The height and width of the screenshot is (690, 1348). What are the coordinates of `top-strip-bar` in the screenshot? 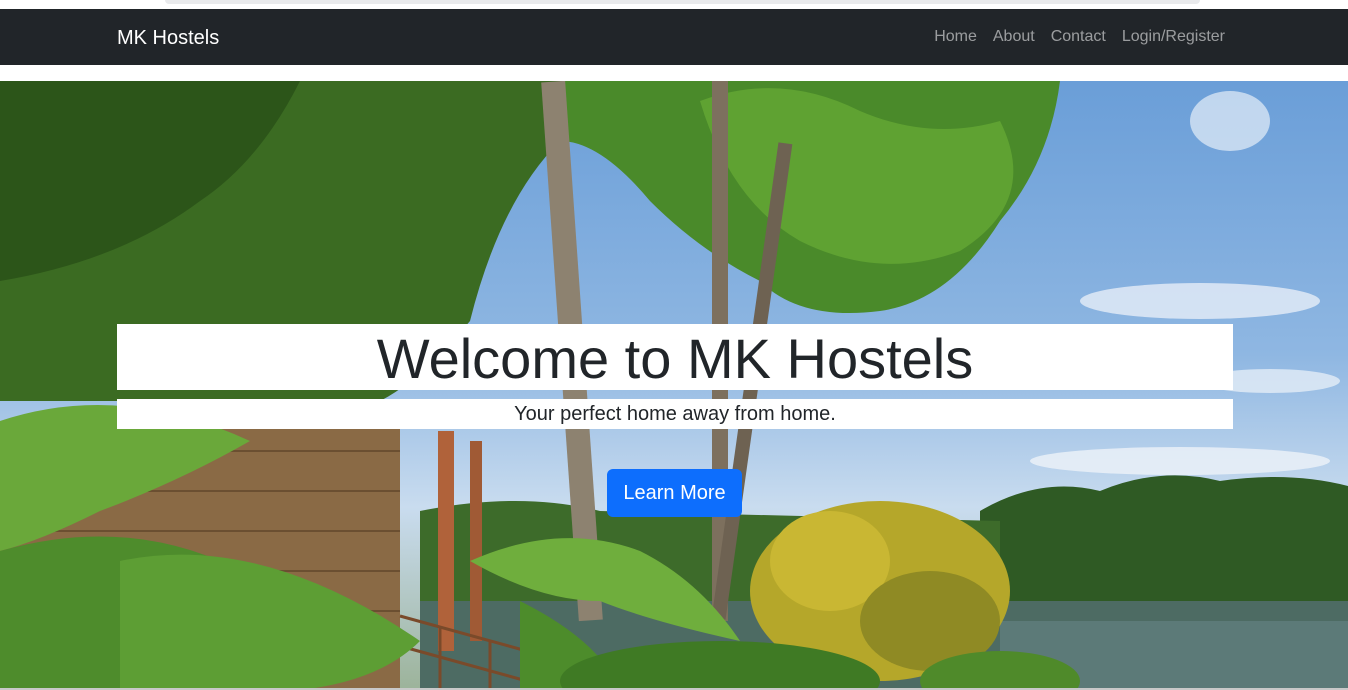 It's located at (682, 2).